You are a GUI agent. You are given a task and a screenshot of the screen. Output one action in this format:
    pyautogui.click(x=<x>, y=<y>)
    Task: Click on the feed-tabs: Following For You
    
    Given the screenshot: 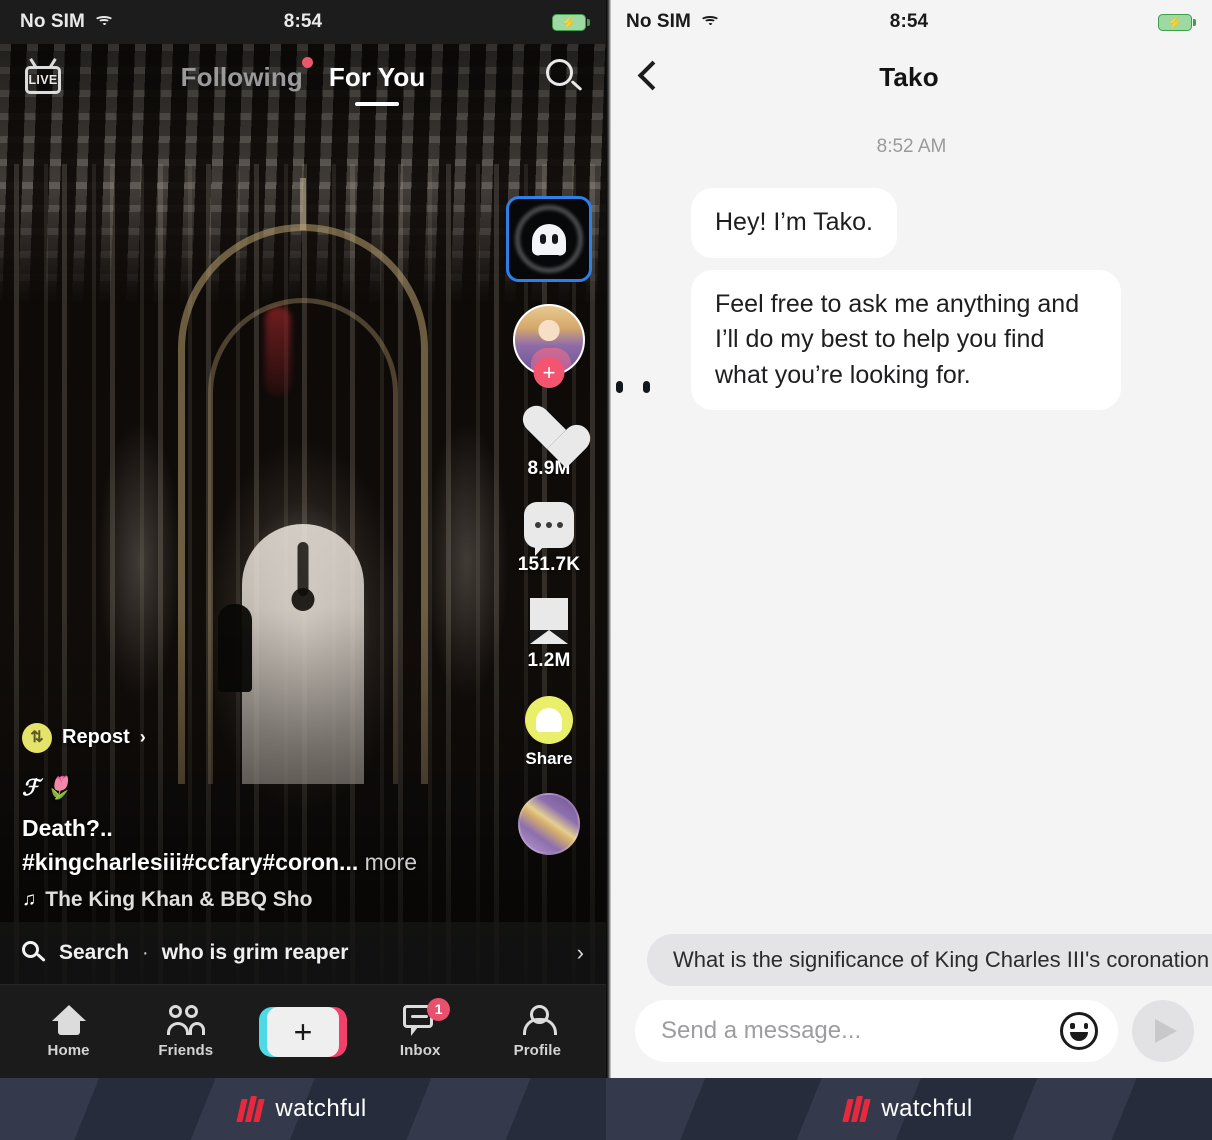 What is the action you would take?
    pyautogui.click(x=303, y=81)
    